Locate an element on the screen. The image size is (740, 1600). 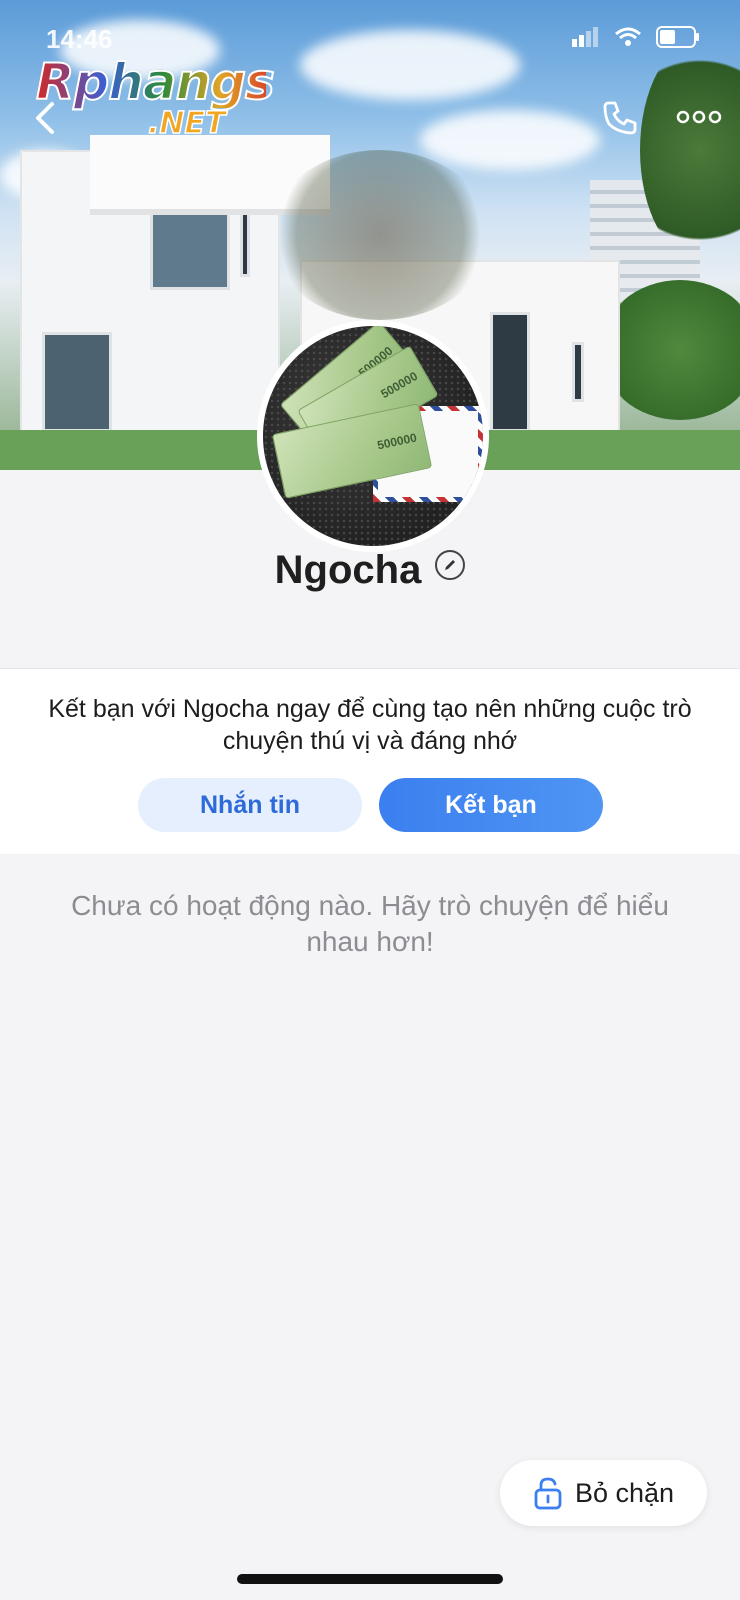
avatar: 500000 500000 500000 is located at coordinates (373, 436).